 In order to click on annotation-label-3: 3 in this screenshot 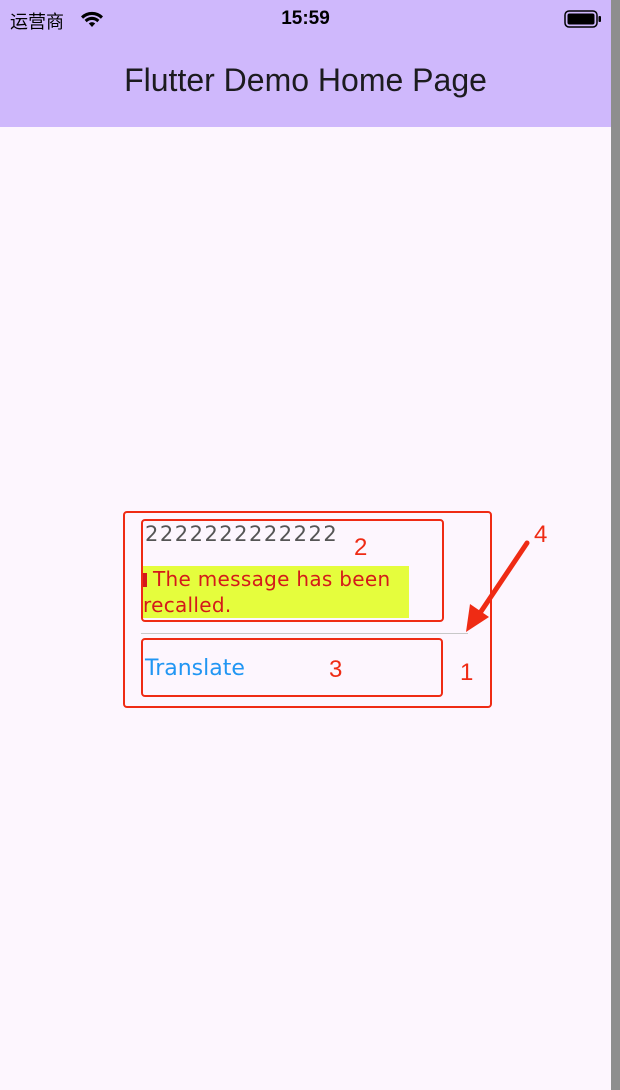, I will do `click(336, 669)`.